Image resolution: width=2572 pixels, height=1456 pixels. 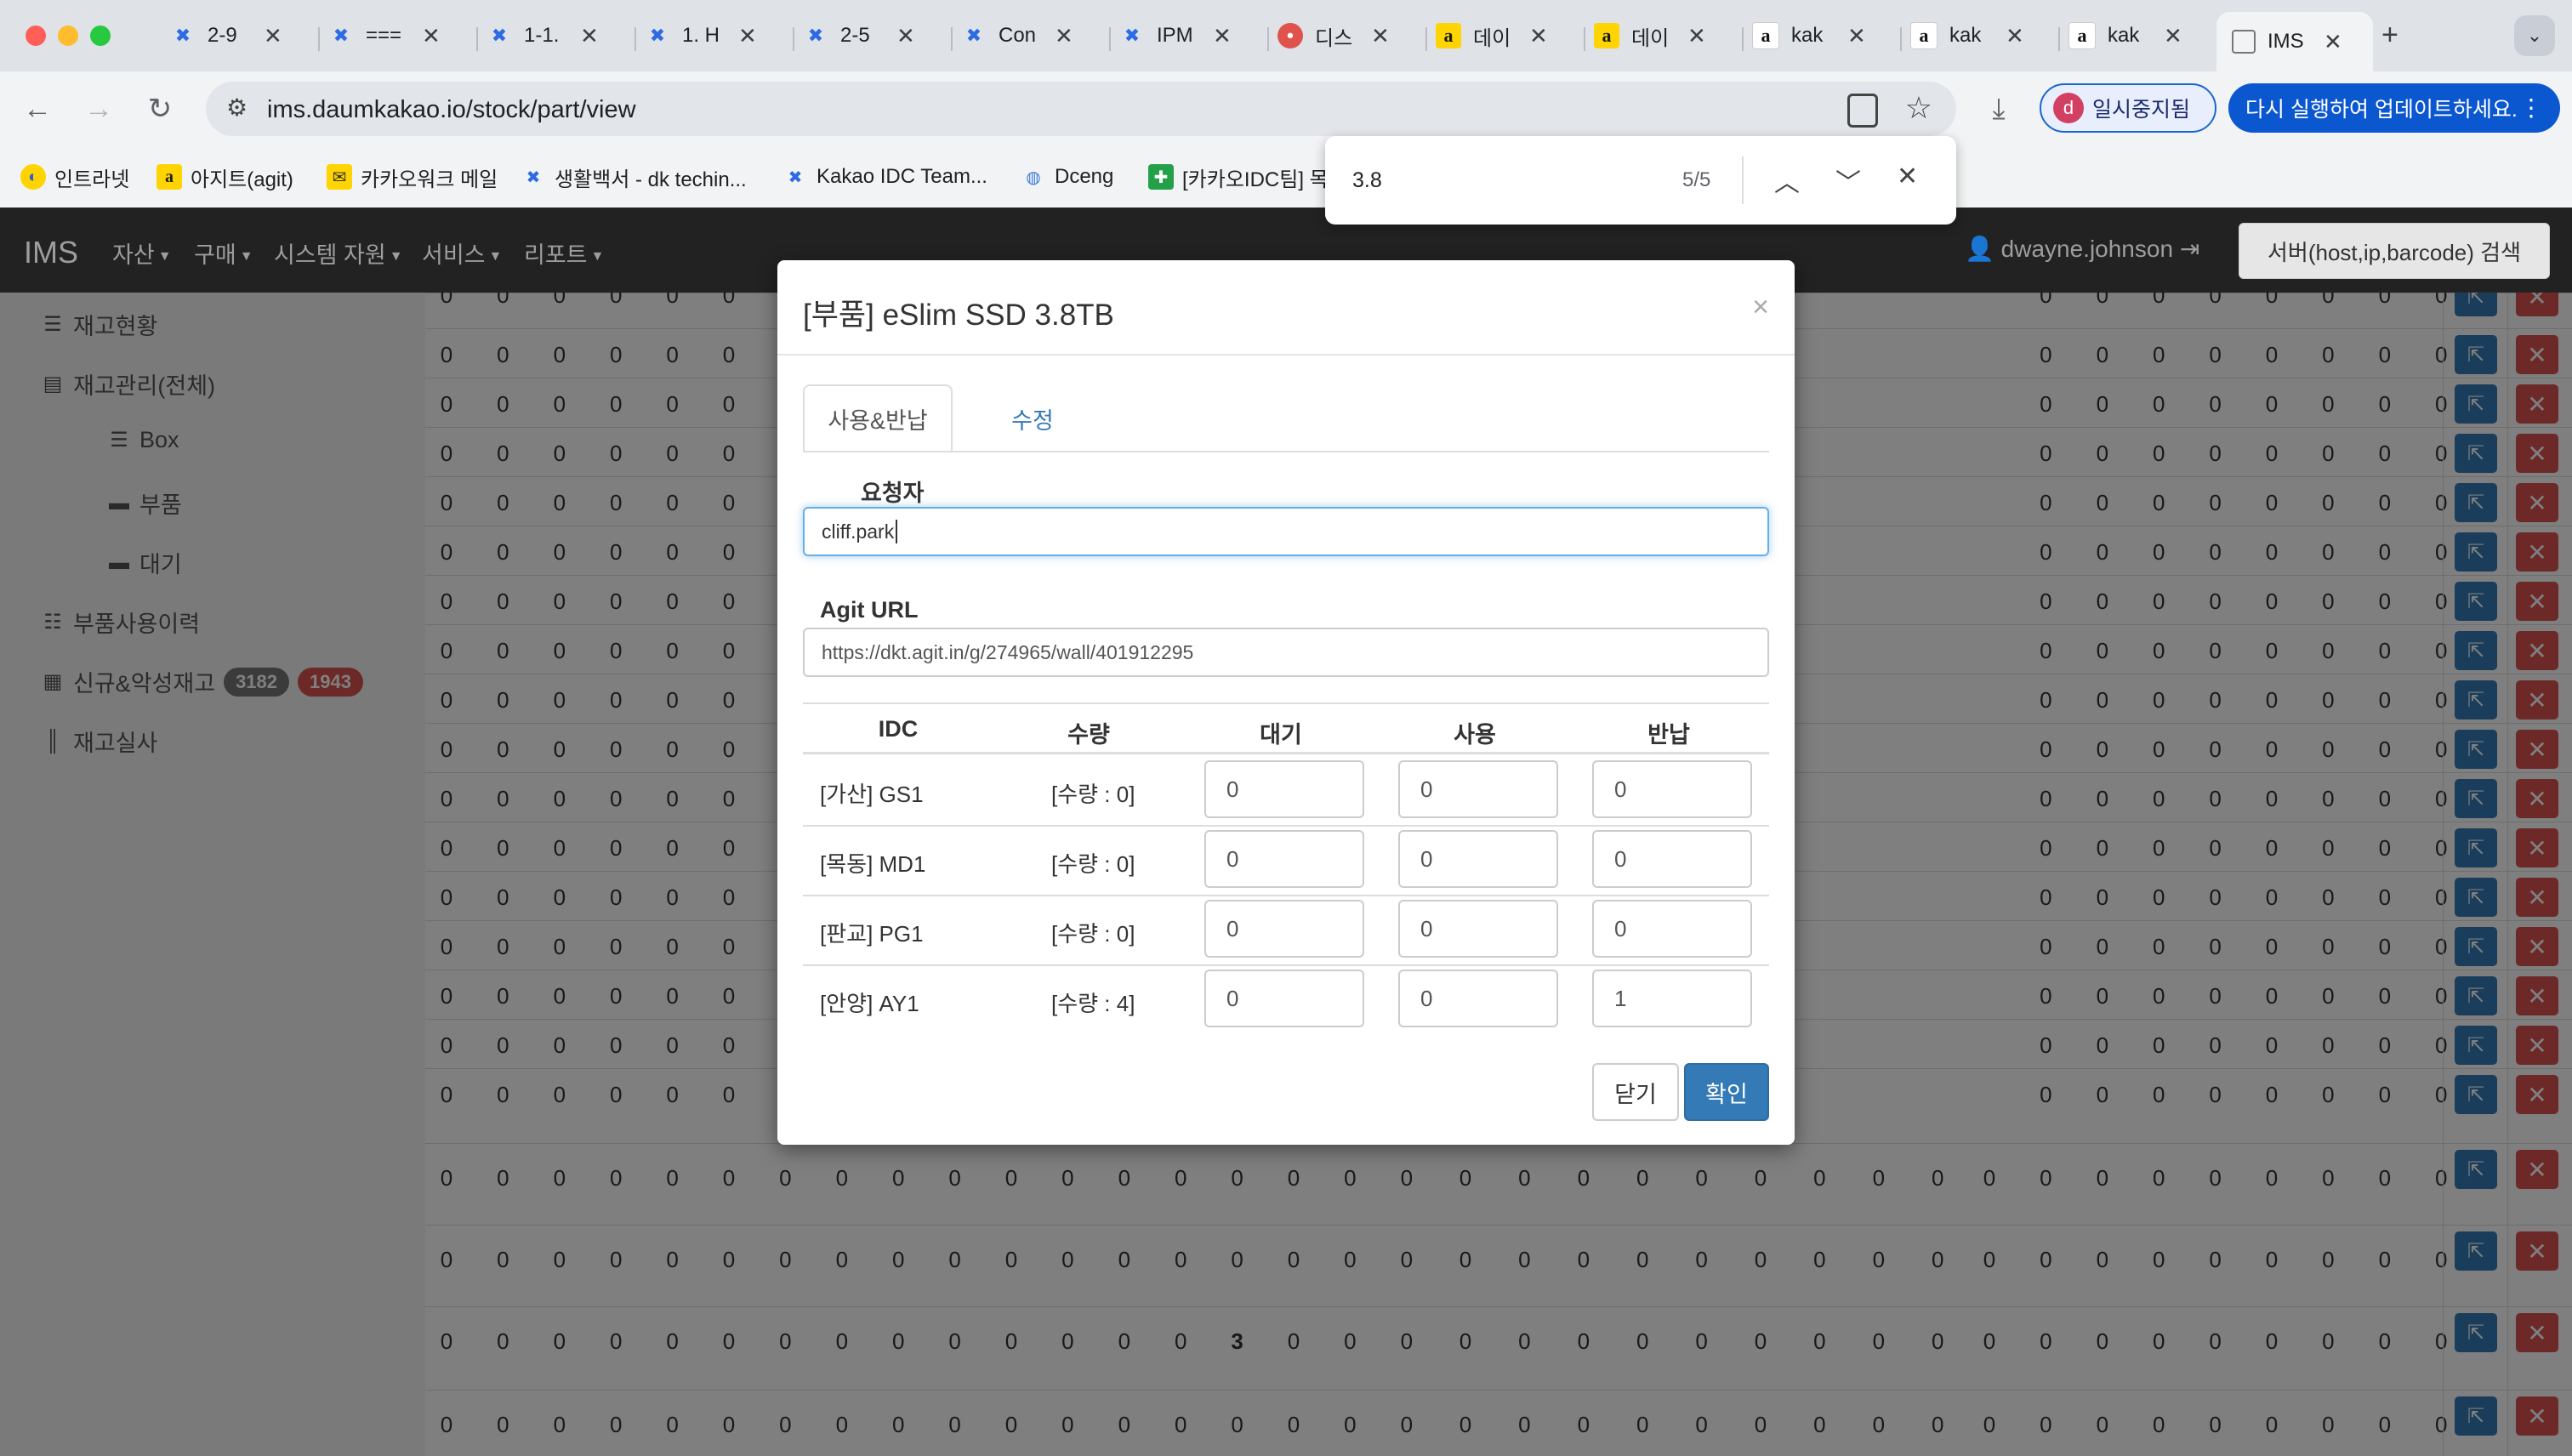 What do you see at coordinates (2128, 108) in the screenshot?
I see `profile-button: d 일시중지됨` at bounding box center [2128, 108].